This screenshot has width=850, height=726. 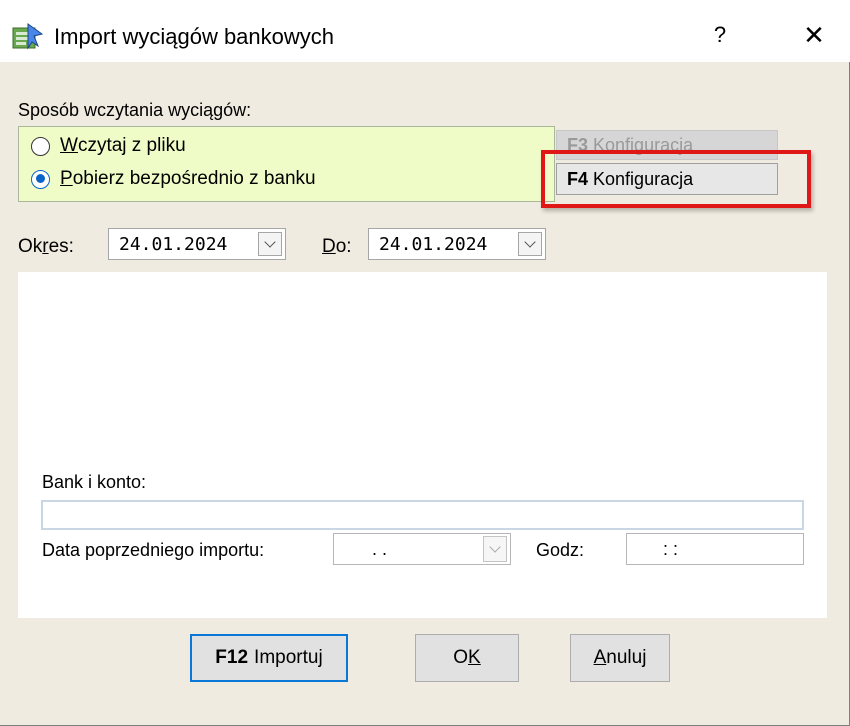 I want to click on period-from-label: Okres:, so click(x=46, y=246).